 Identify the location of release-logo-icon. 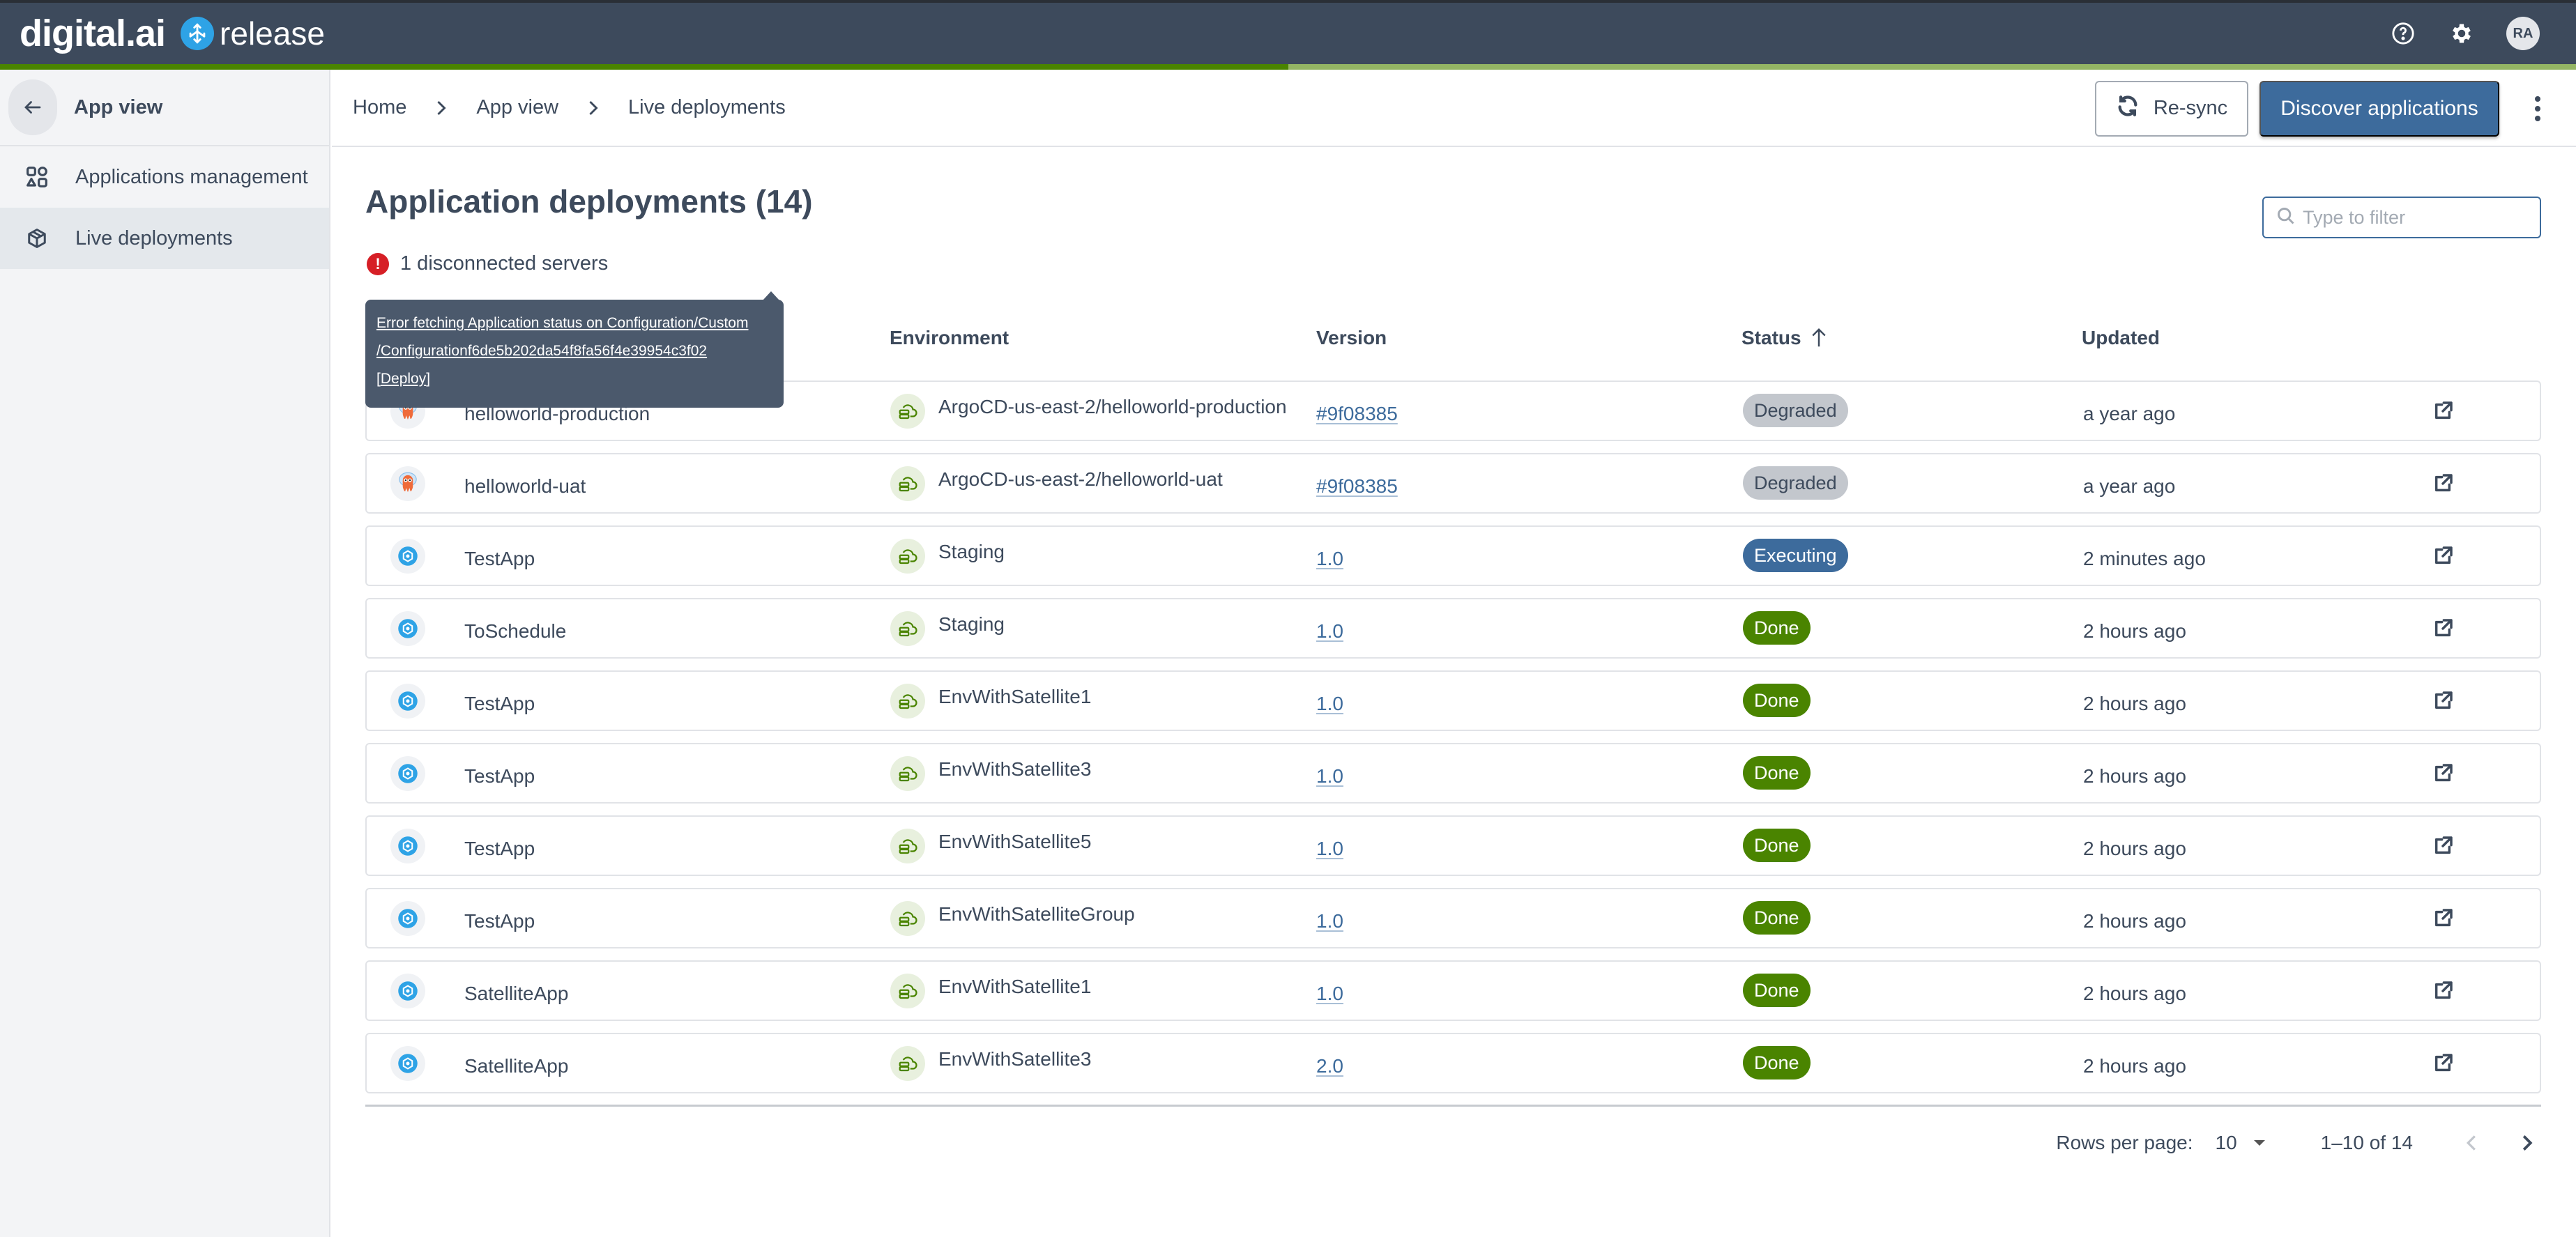
(198, 33).